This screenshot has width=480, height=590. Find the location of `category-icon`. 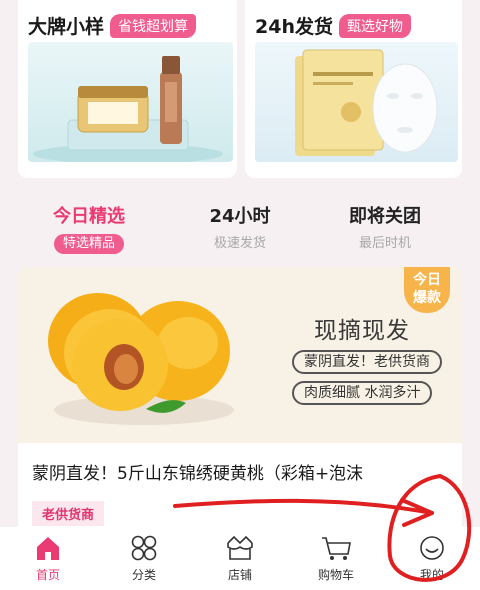

category-icon is located at coordinates (144, 548).